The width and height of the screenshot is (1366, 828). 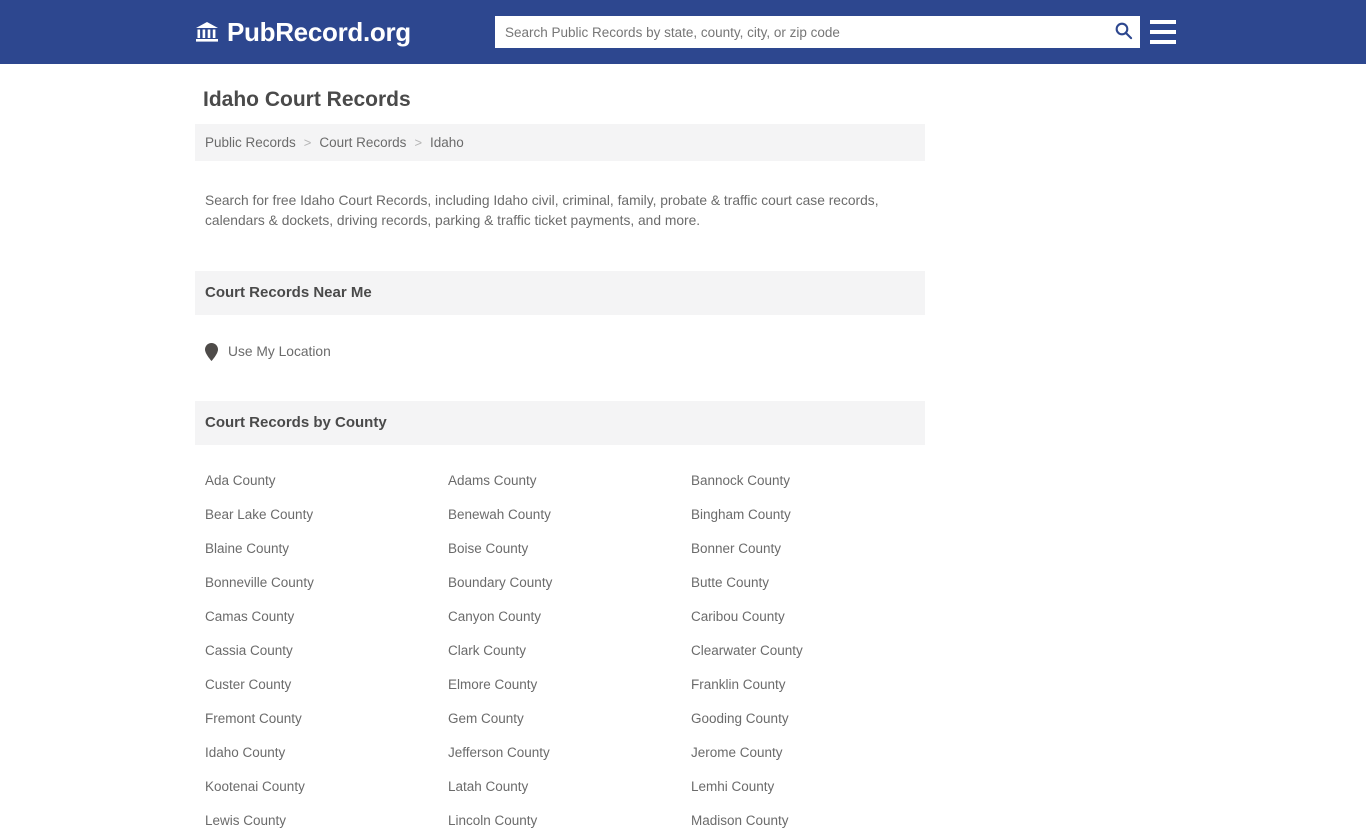 What do you see at coordinates (326, 786) in the screenshot?
I see `county-link: Kootenai County` at bounding box center [326, 786].